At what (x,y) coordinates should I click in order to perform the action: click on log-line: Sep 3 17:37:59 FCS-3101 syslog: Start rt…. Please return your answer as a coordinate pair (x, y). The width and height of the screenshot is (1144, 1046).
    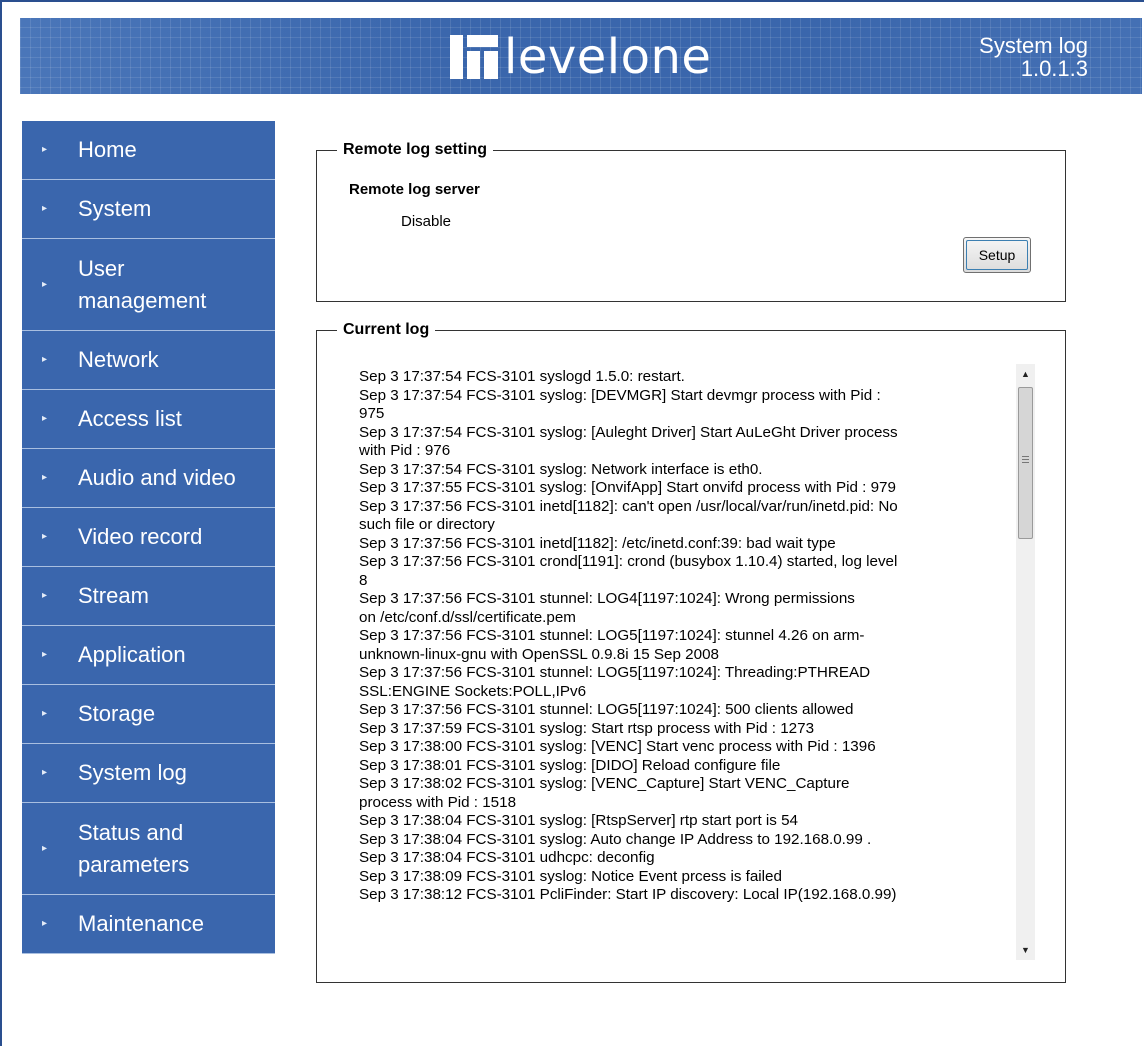
    Looking at the image, I should click on (587, 728).